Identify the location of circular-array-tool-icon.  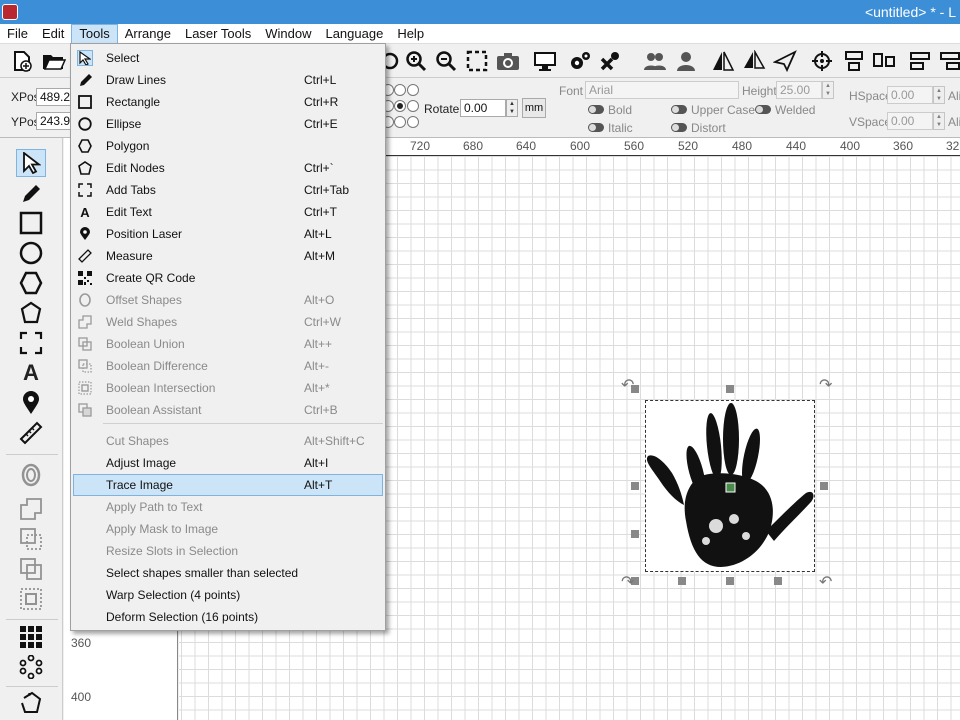
(31, 667).